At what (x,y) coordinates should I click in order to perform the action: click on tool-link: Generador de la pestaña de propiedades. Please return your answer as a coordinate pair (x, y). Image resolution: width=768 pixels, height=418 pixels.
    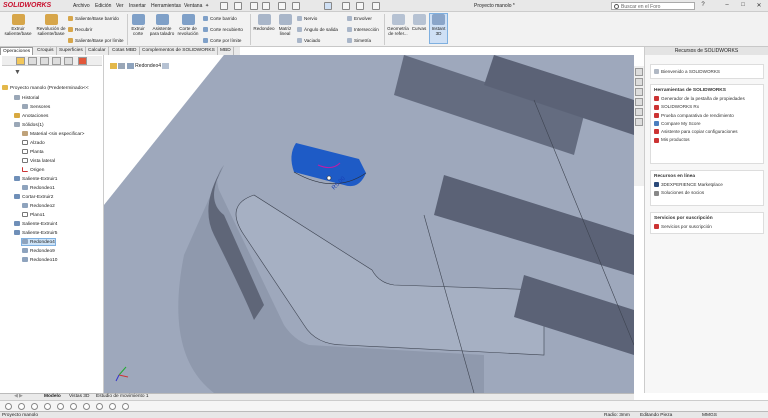
    Looking at the image, I should click on (708, 99).